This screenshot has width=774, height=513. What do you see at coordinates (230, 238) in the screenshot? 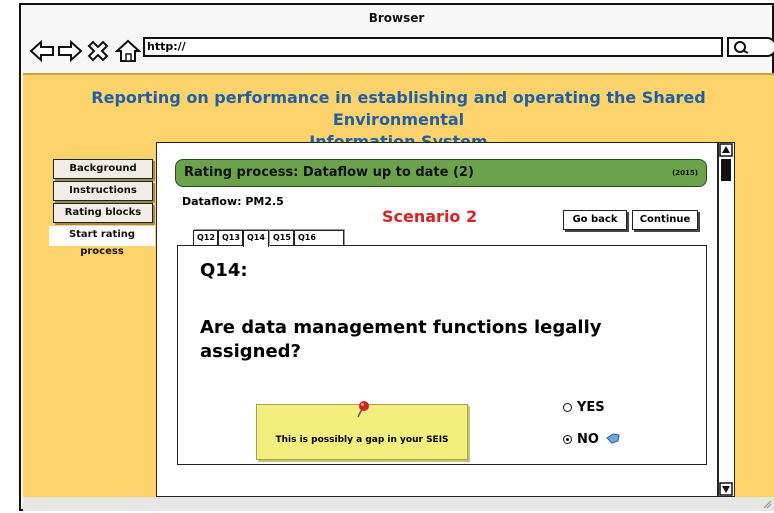
I see `tab-q13: Q13` at bounding box center [230, 238].